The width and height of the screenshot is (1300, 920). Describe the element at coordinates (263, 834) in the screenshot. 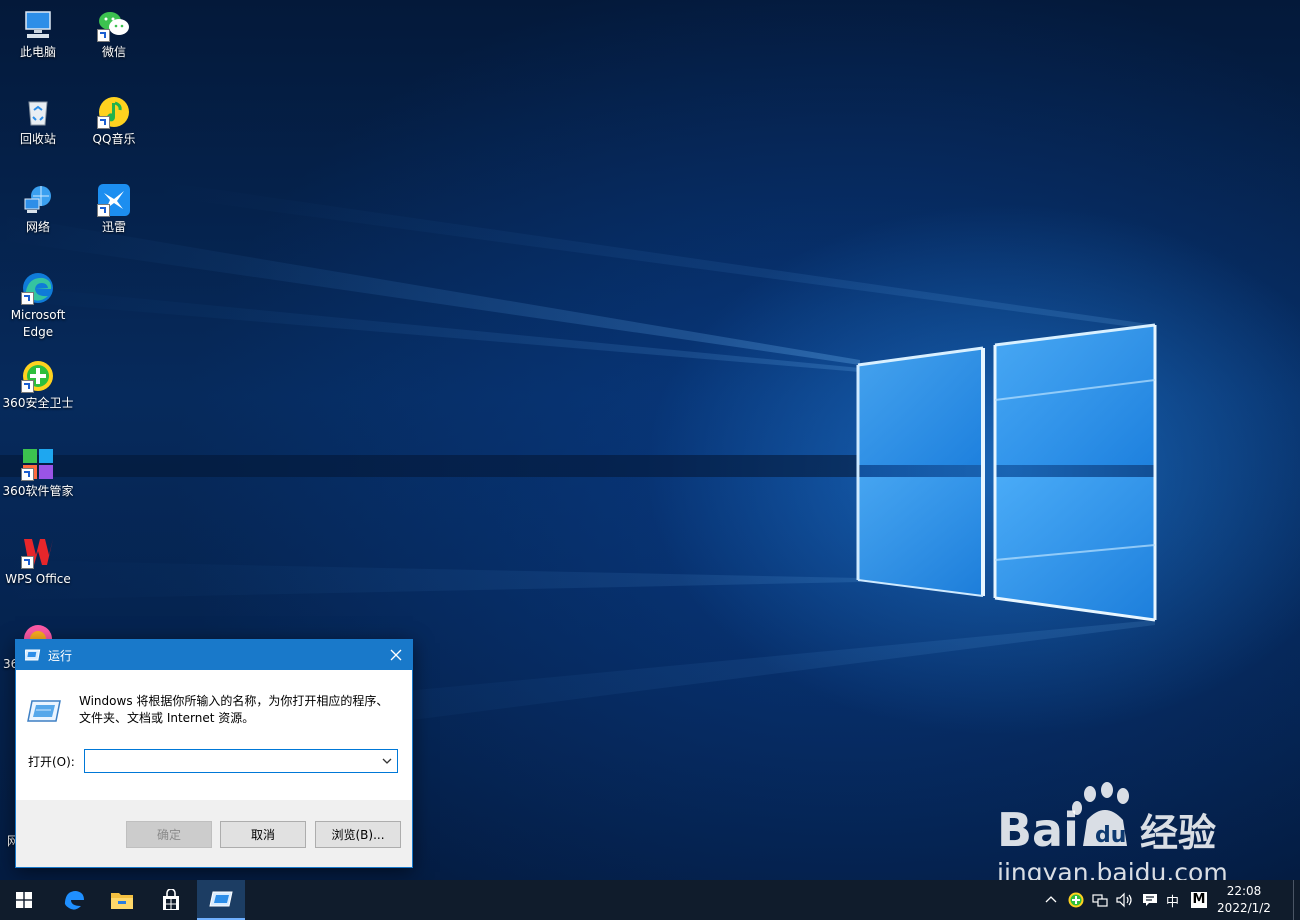

I see `cancel-button: 取消` at that location.